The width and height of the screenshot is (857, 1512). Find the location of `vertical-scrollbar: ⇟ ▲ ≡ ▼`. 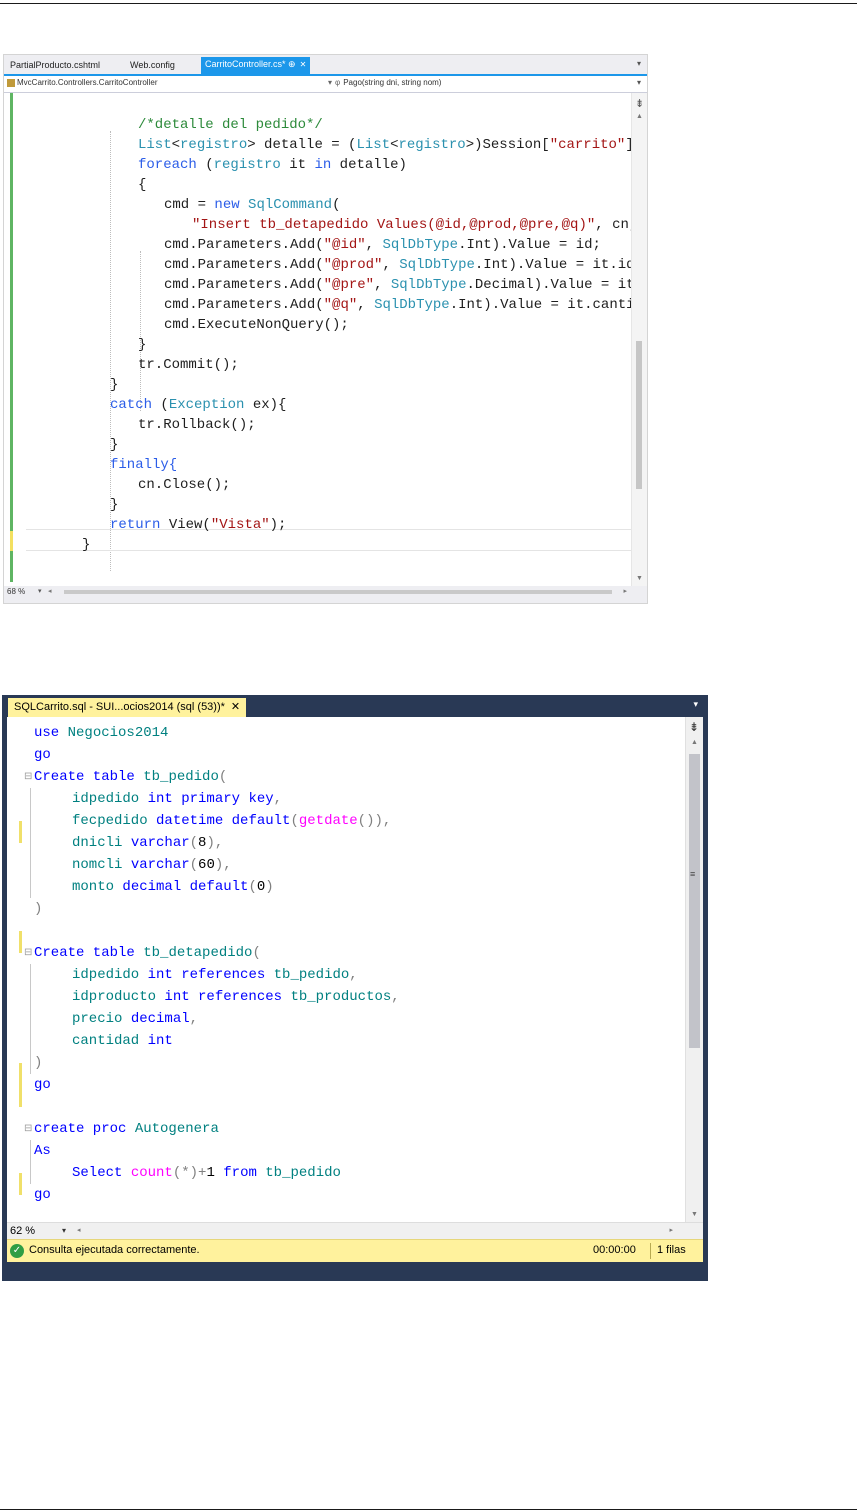

vertical-scrollbar: ⇟ ▲ ≡ ▼ is located at coordinates (694, 969).